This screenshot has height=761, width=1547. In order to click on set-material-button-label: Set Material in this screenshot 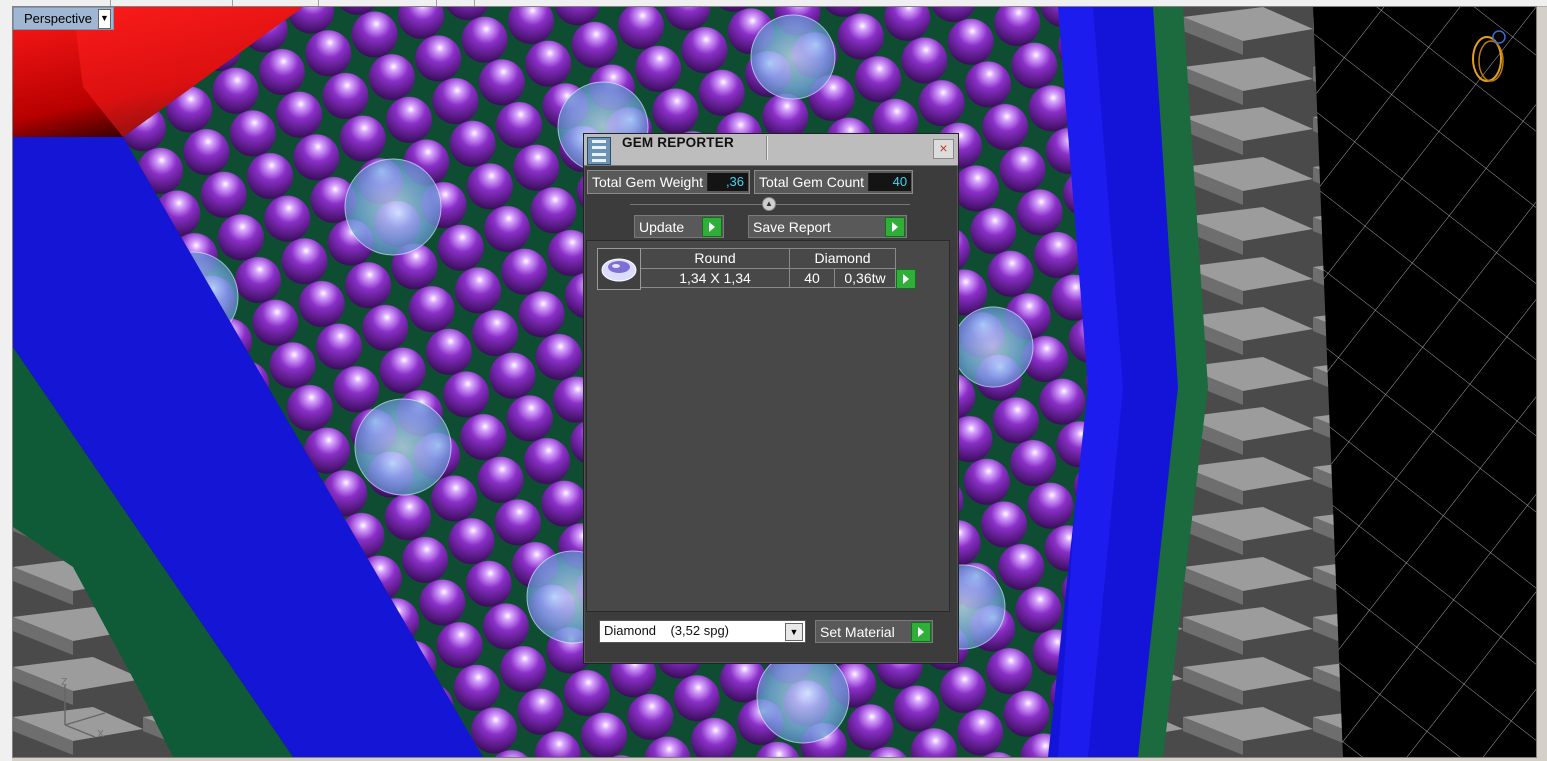, I will do `click(857, 631)`.